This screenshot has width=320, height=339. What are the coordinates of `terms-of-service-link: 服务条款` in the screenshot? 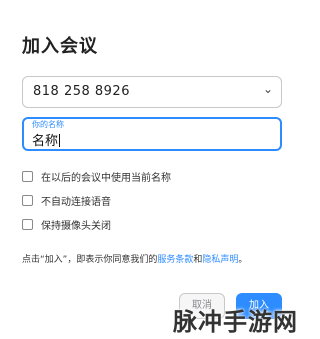 It's located at (175, 260).